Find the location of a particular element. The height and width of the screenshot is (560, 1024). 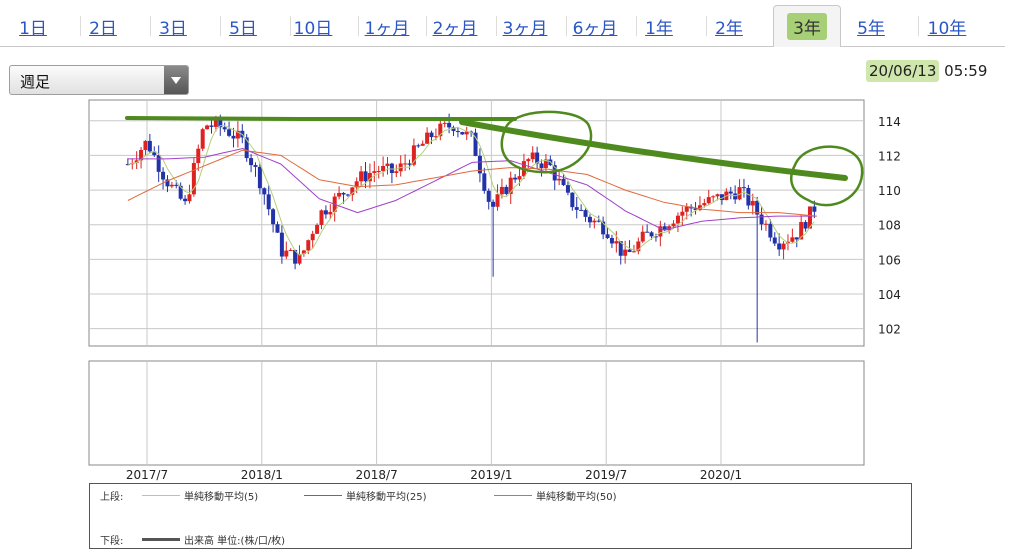

legend-volume: 出来高 単位:(株/口/枚) is located at coordinates (213, 539).